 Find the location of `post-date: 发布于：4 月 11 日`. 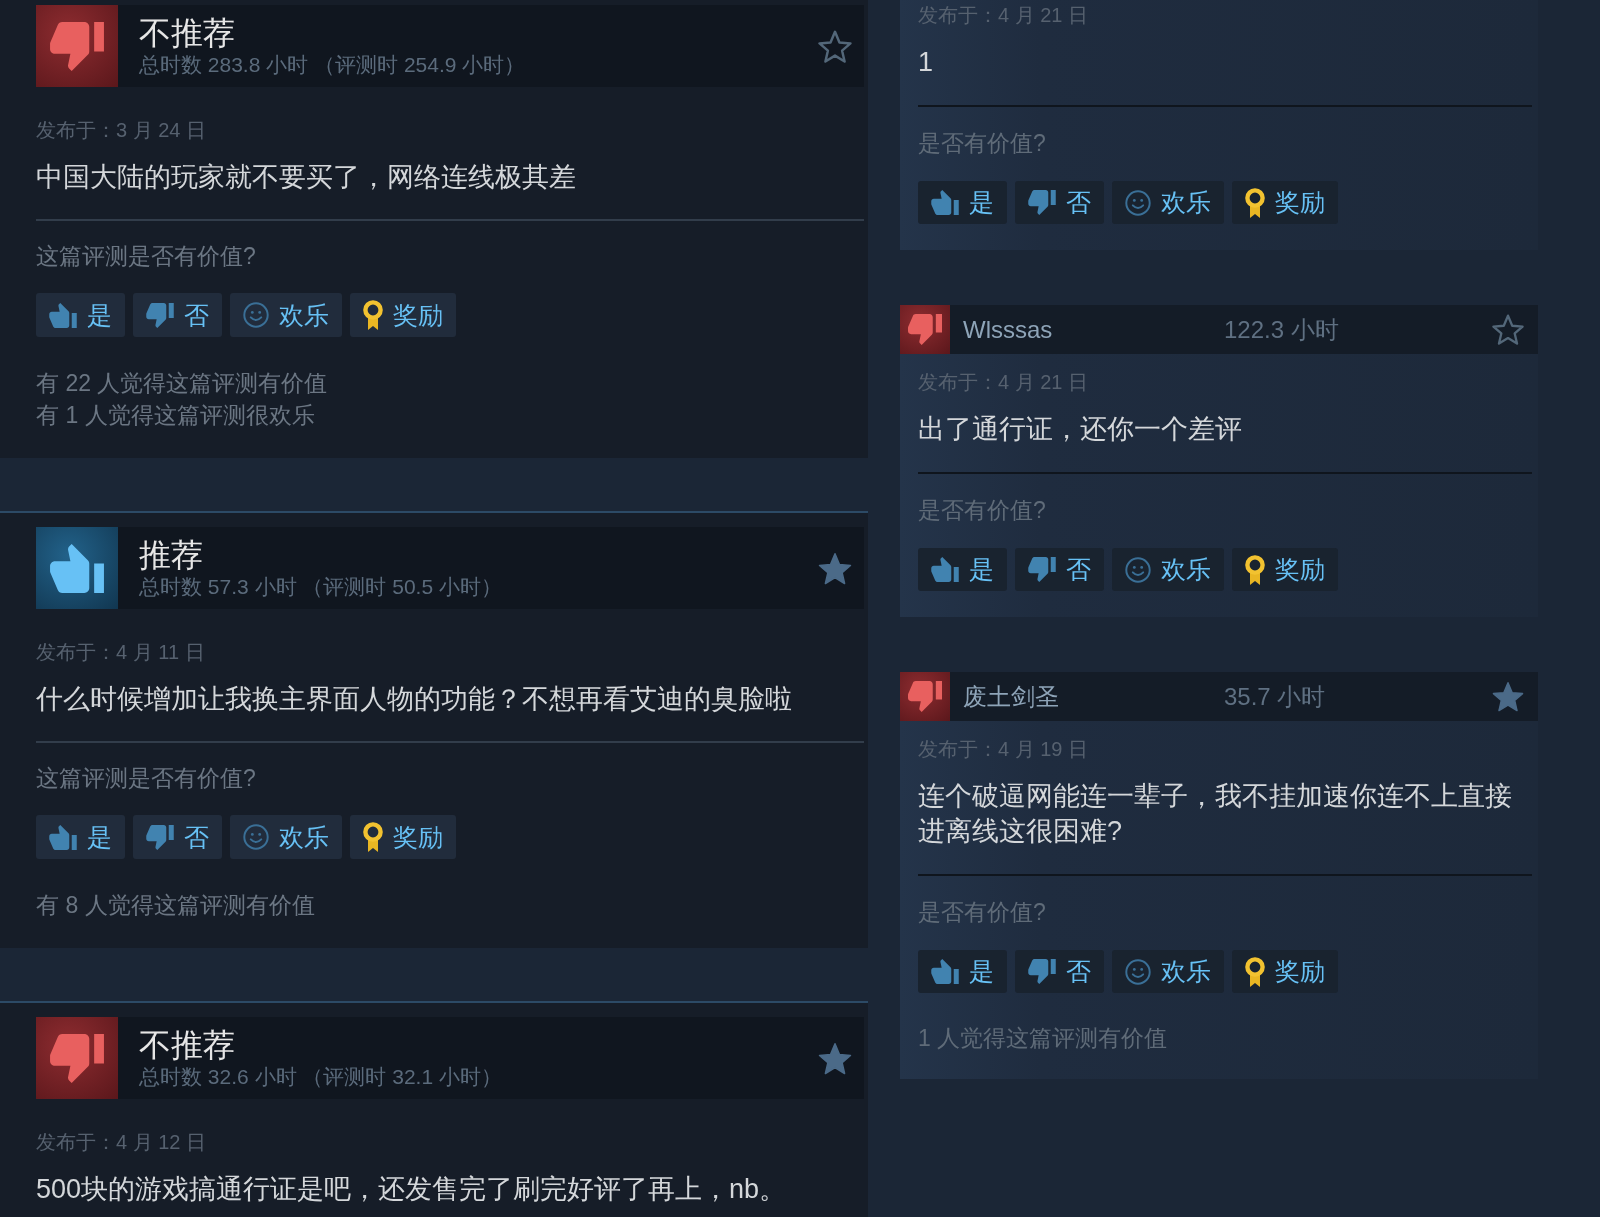

post-date: 发布于：4 月 11 日 is located at coordinates (121, 652).